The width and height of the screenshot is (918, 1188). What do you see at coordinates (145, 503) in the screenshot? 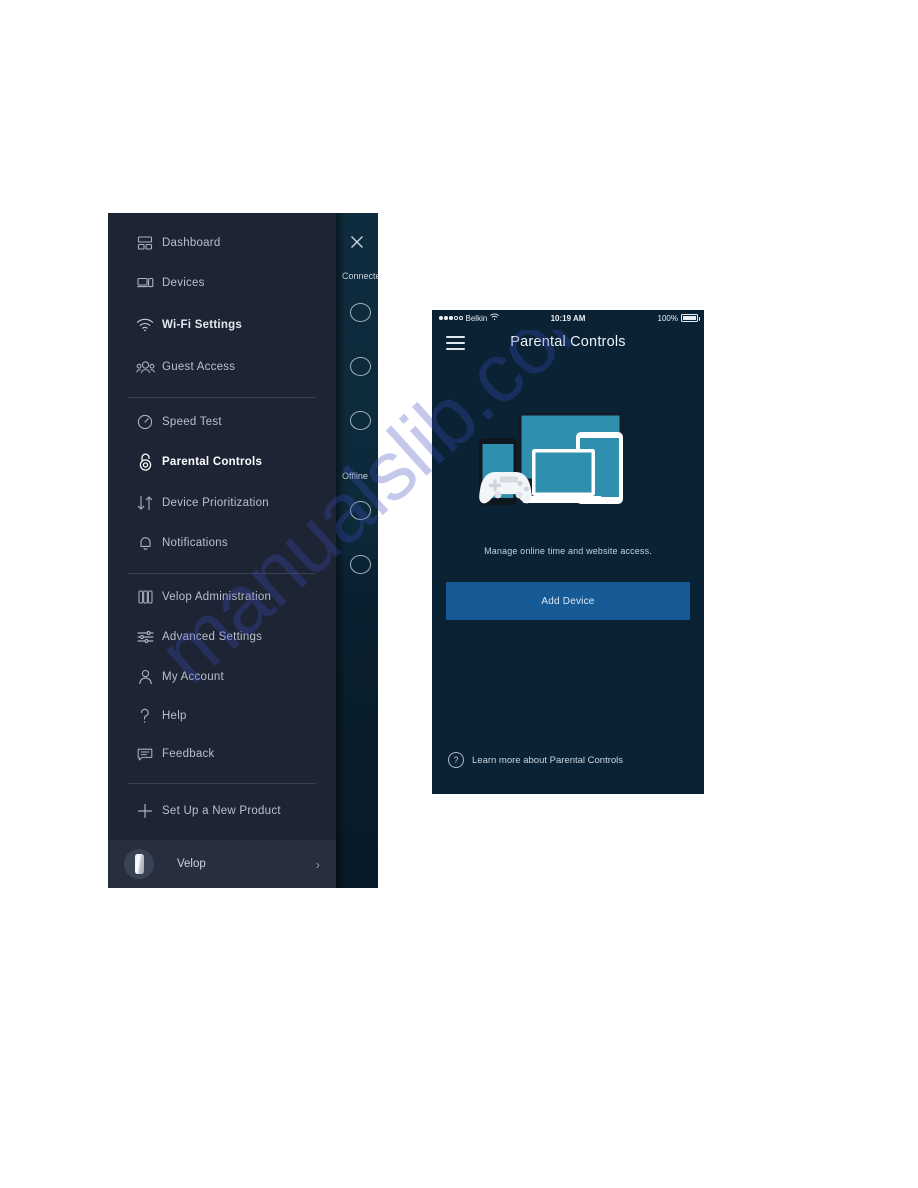
I see `up-down-arrows-icon` at bounding box center [145, 503].